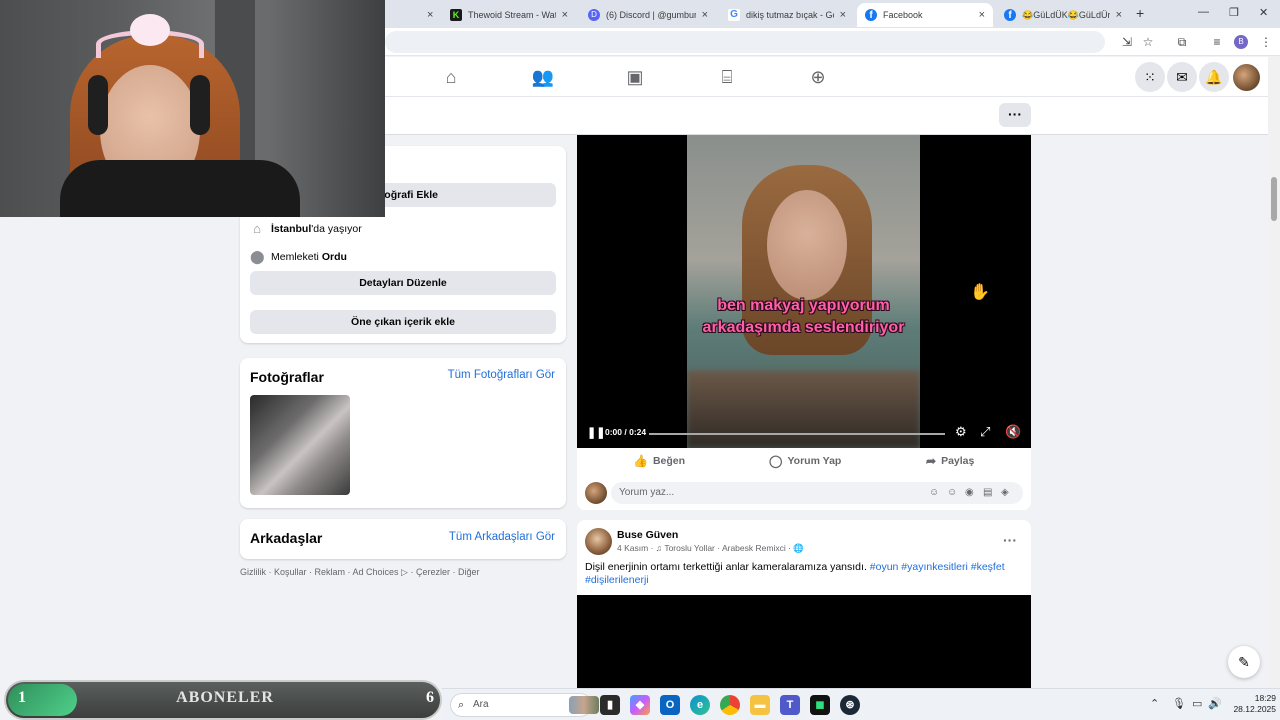 This screenshot has width=1280, height=720. What do you see at coordinates (818, 77) in the screenshot?
I see `gaming-icon: ⊕` at bounding box center [818, 77].